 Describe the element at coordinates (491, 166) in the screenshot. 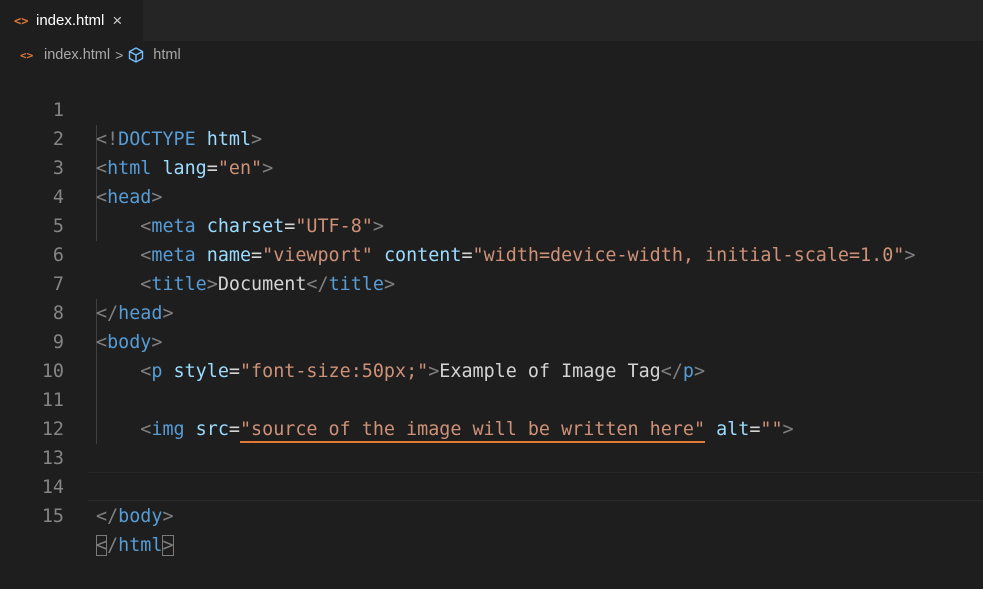

I see `code-line: 3 <head>` at that location.